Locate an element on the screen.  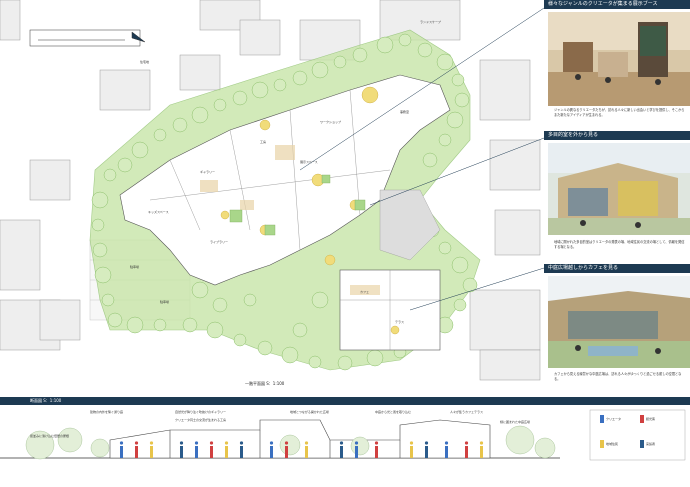
panel-section-title: 多目的室を外から見る is located at coordinates (617, 135).